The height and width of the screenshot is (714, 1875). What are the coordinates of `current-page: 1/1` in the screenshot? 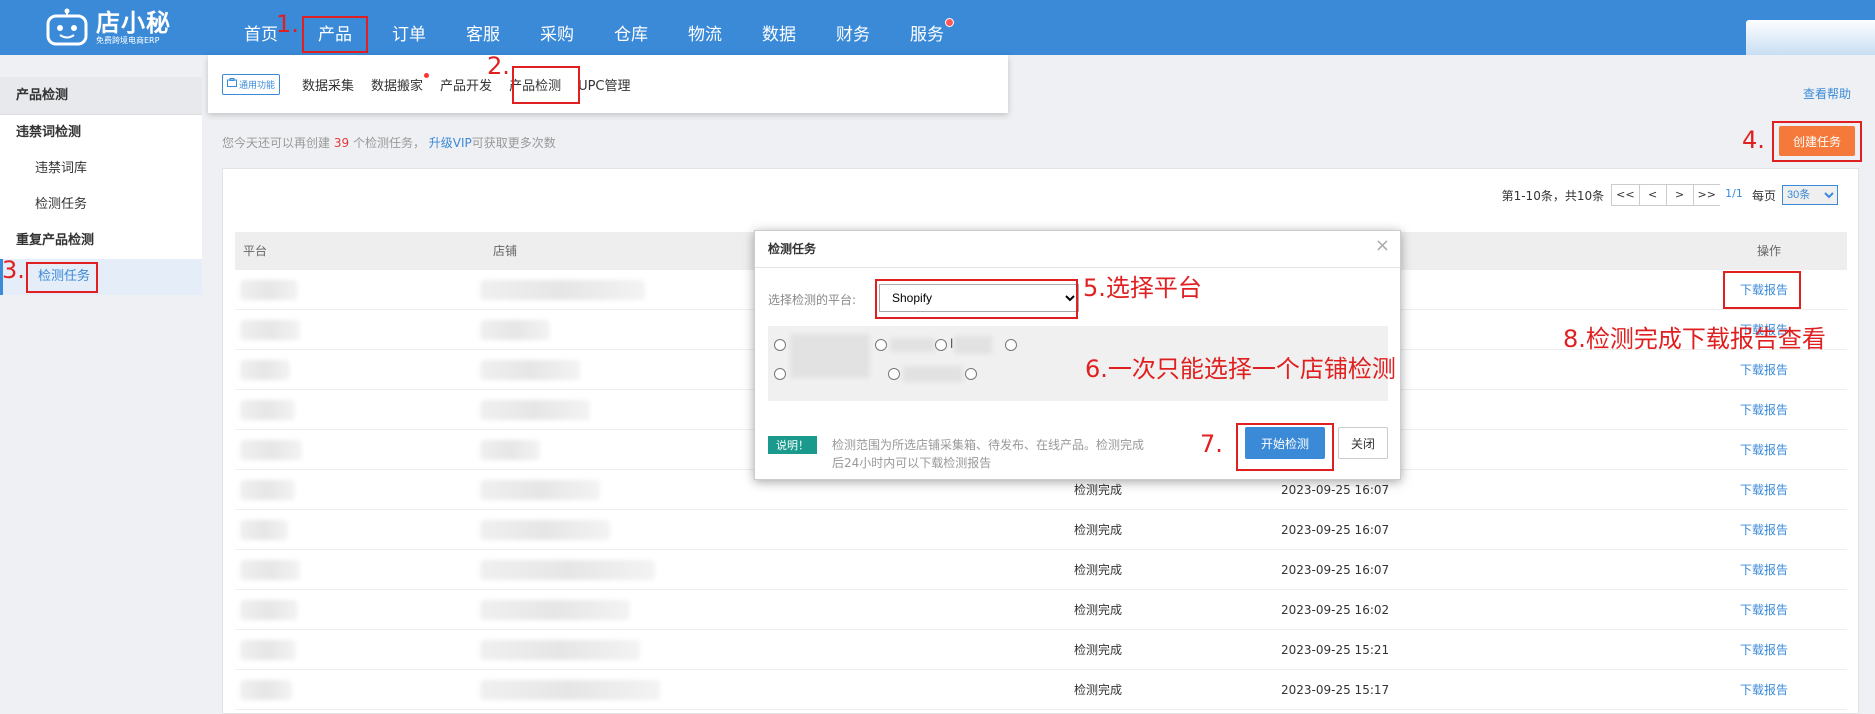 It's located at (1733, 195).